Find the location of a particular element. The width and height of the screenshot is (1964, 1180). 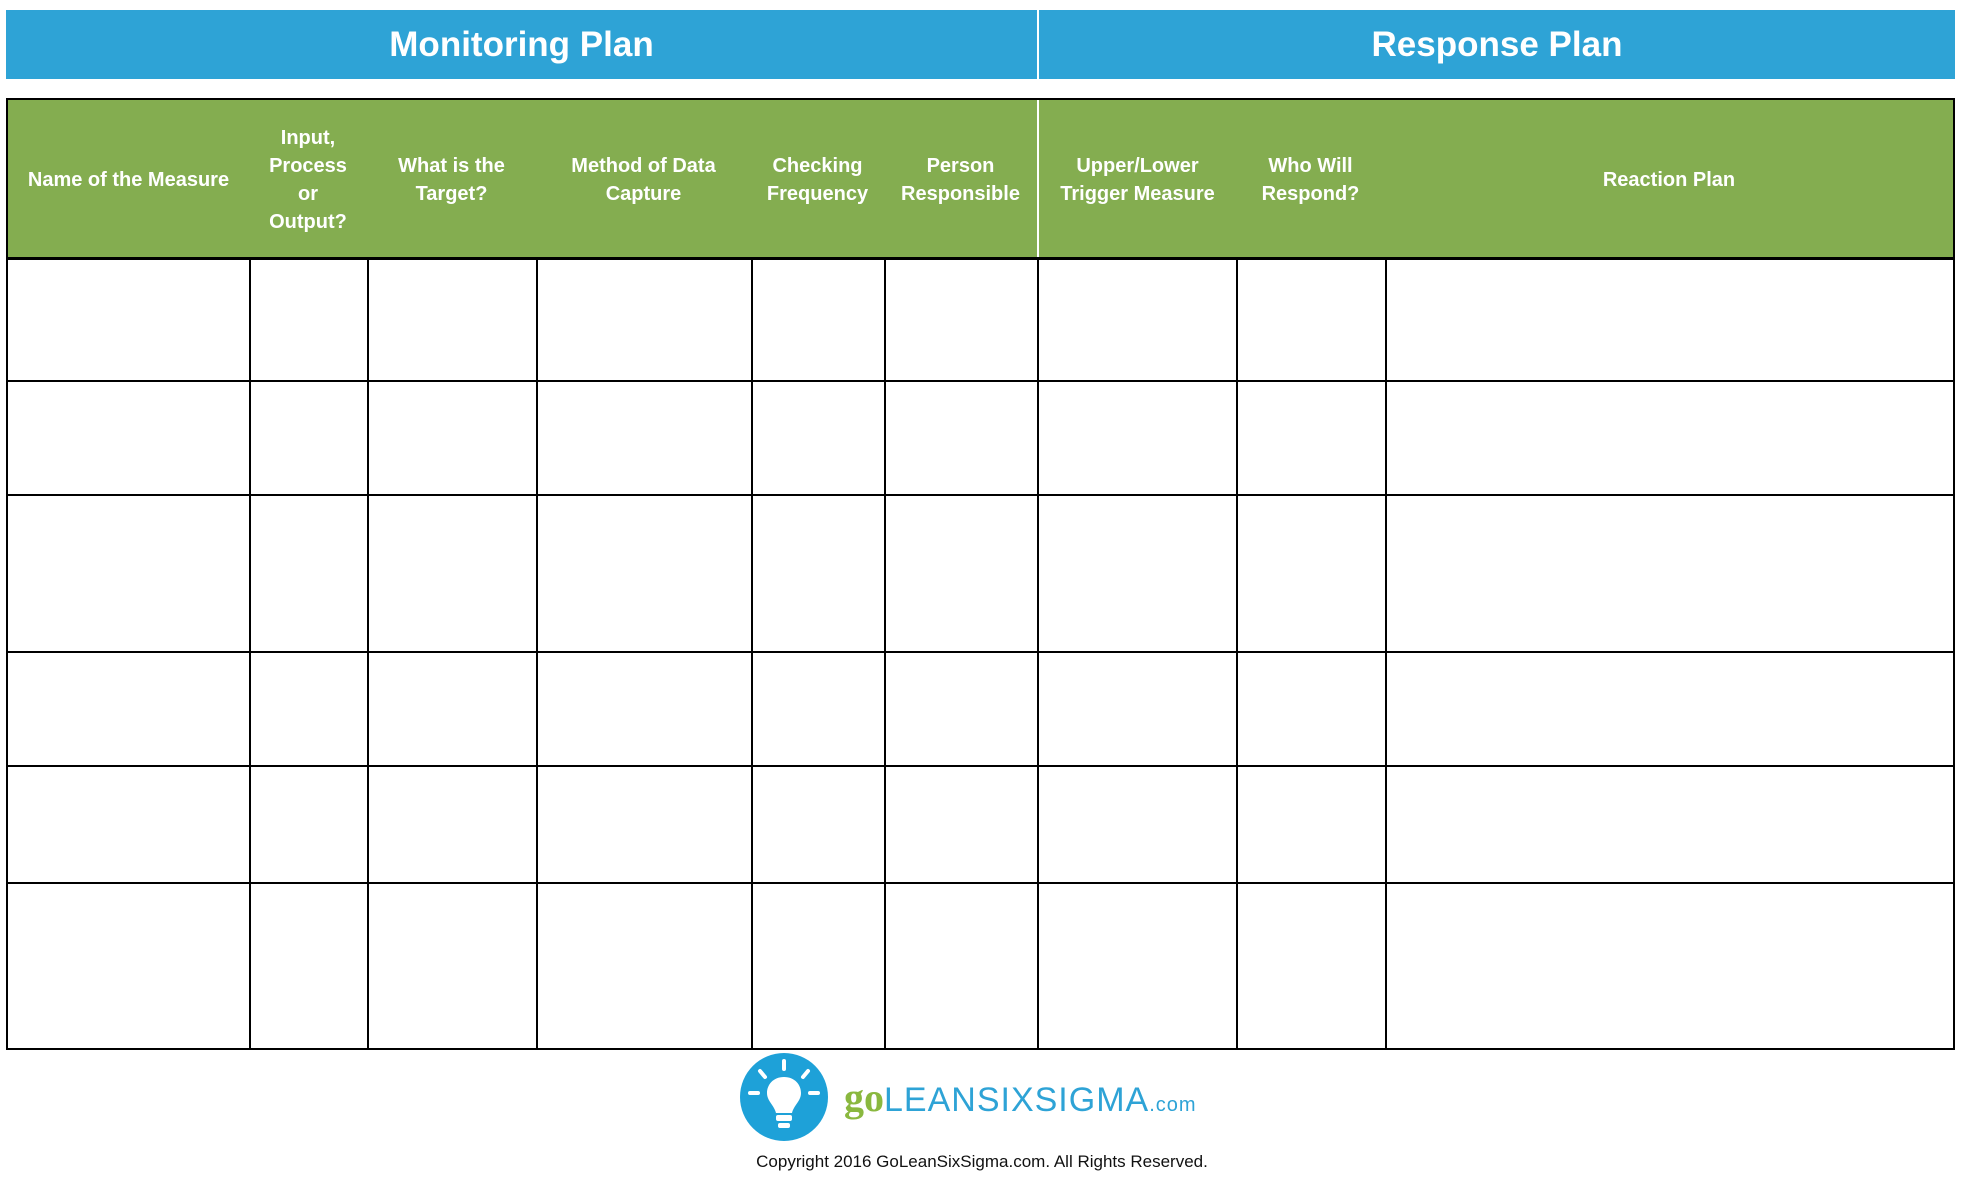

column-header: Name of the Measure is located at coordinates (128, 179).